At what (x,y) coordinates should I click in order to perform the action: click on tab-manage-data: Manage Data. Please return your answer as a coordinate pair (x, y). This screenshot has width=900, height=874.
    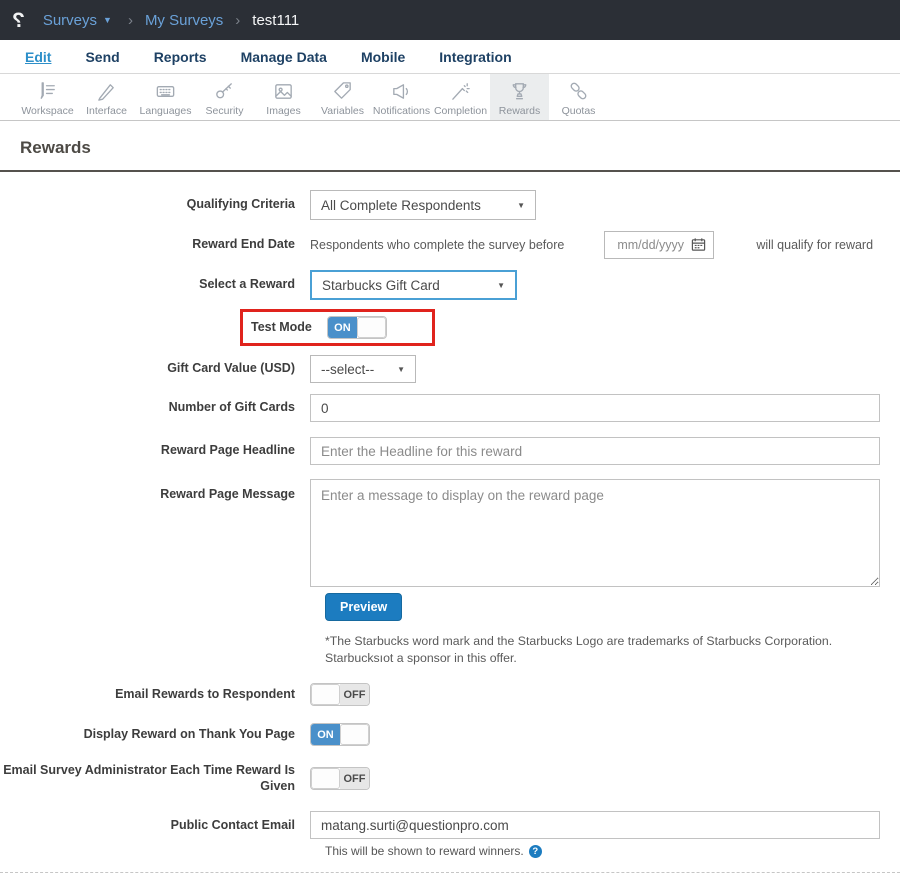
    Looking at the image, I should click on (284, 57).